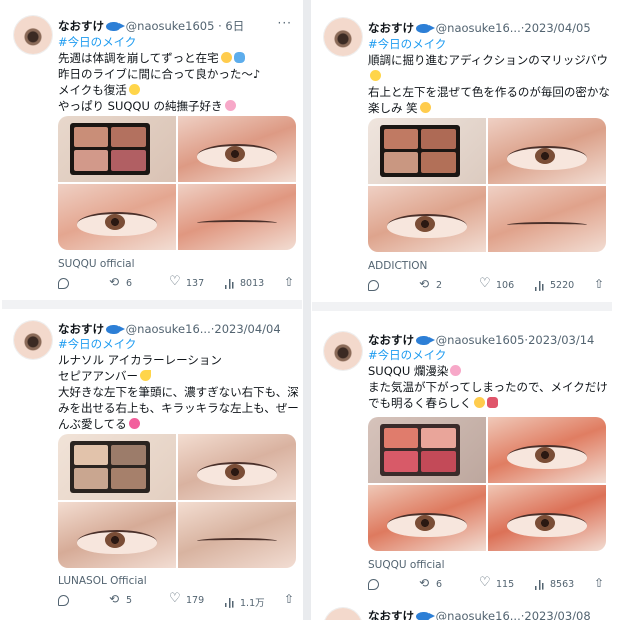 This screenshot has width=620, height=620. Describe the element at coordinates (226, 57) in the screenshot. I see `relieved-face-emoji-icon` at that location.